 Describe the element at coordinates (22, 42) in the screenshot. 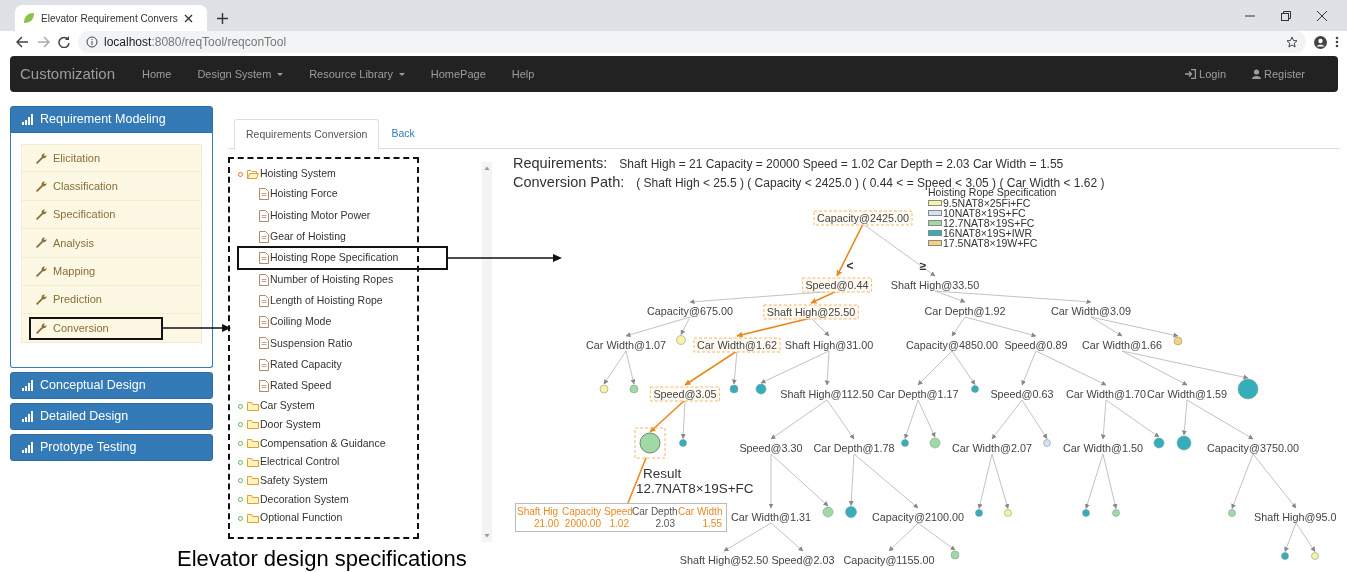

I see `back-icon` at that location.